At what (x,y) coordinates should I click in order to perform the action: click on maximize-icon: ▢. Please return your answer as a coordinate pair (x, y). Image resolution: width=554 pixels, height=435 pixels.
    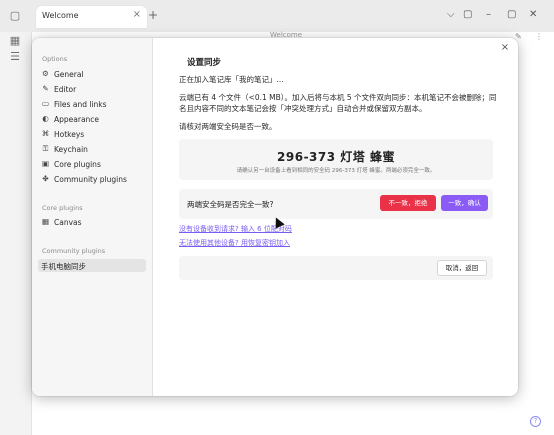
    Looking at the image, I should click on (511, 15).